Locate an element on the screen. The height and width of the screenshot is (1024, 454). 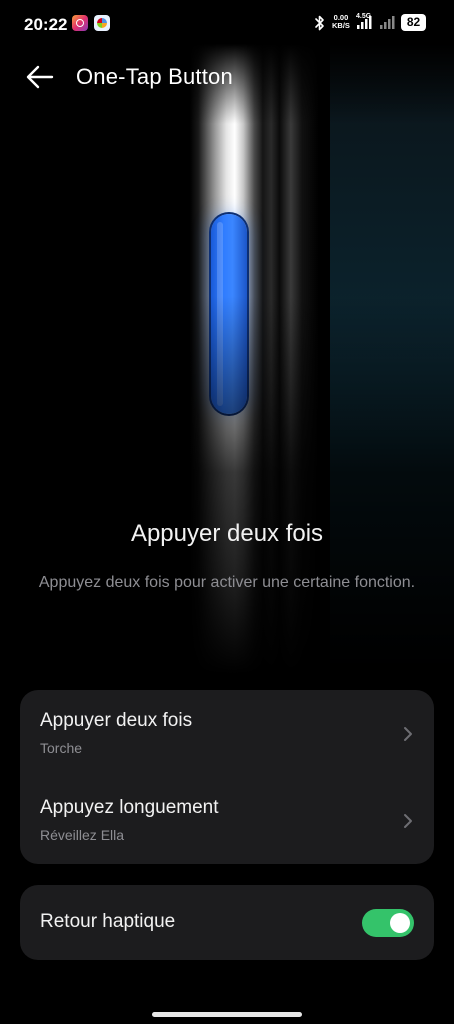
battery-icon: 82 is located at coordinates (413, 22).